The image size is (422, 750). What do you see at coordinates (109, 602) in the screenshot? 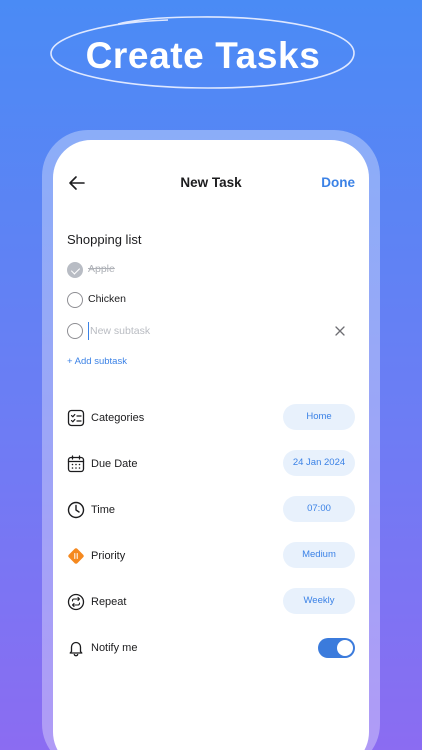
I see `setting-label: Repeat` at bounding box center [109, 602].